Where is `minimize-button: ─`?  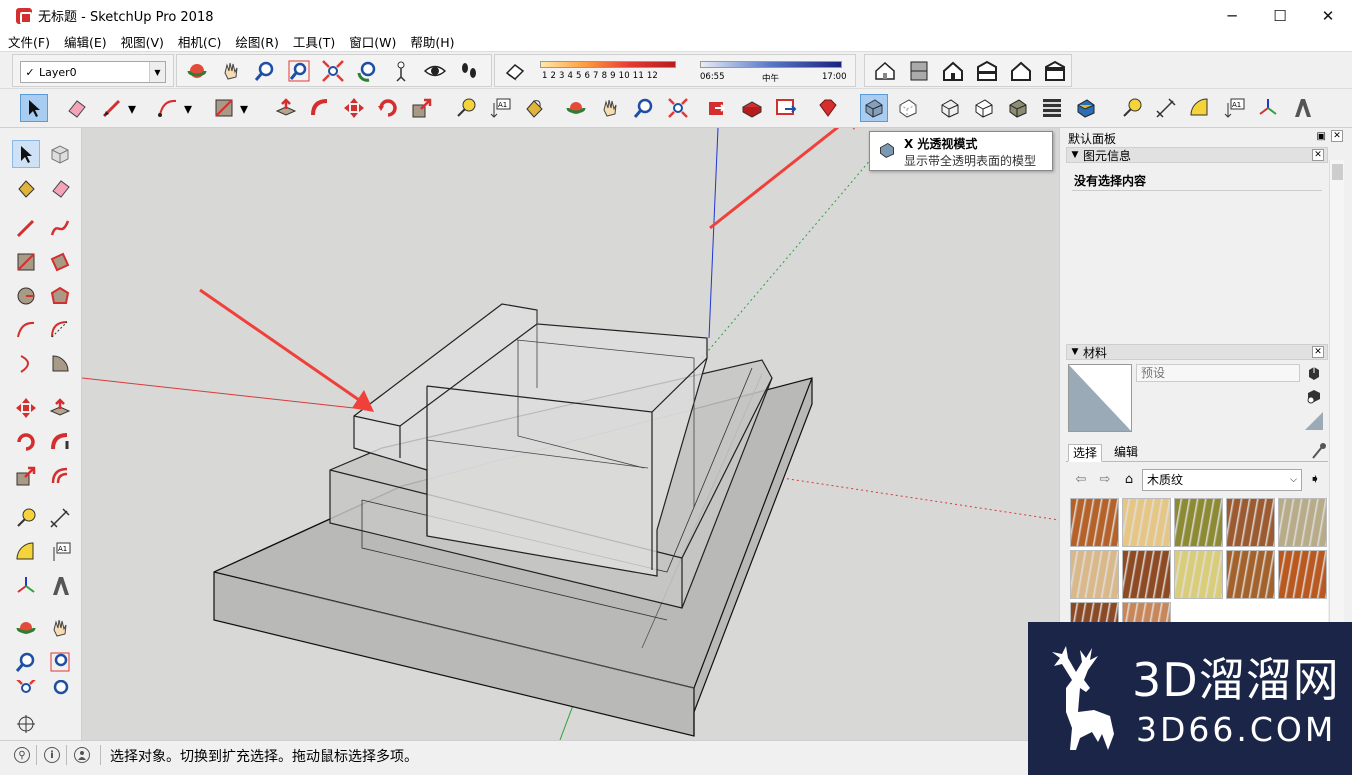 minimize-button: ─ is located at coordinates (1232, 15).